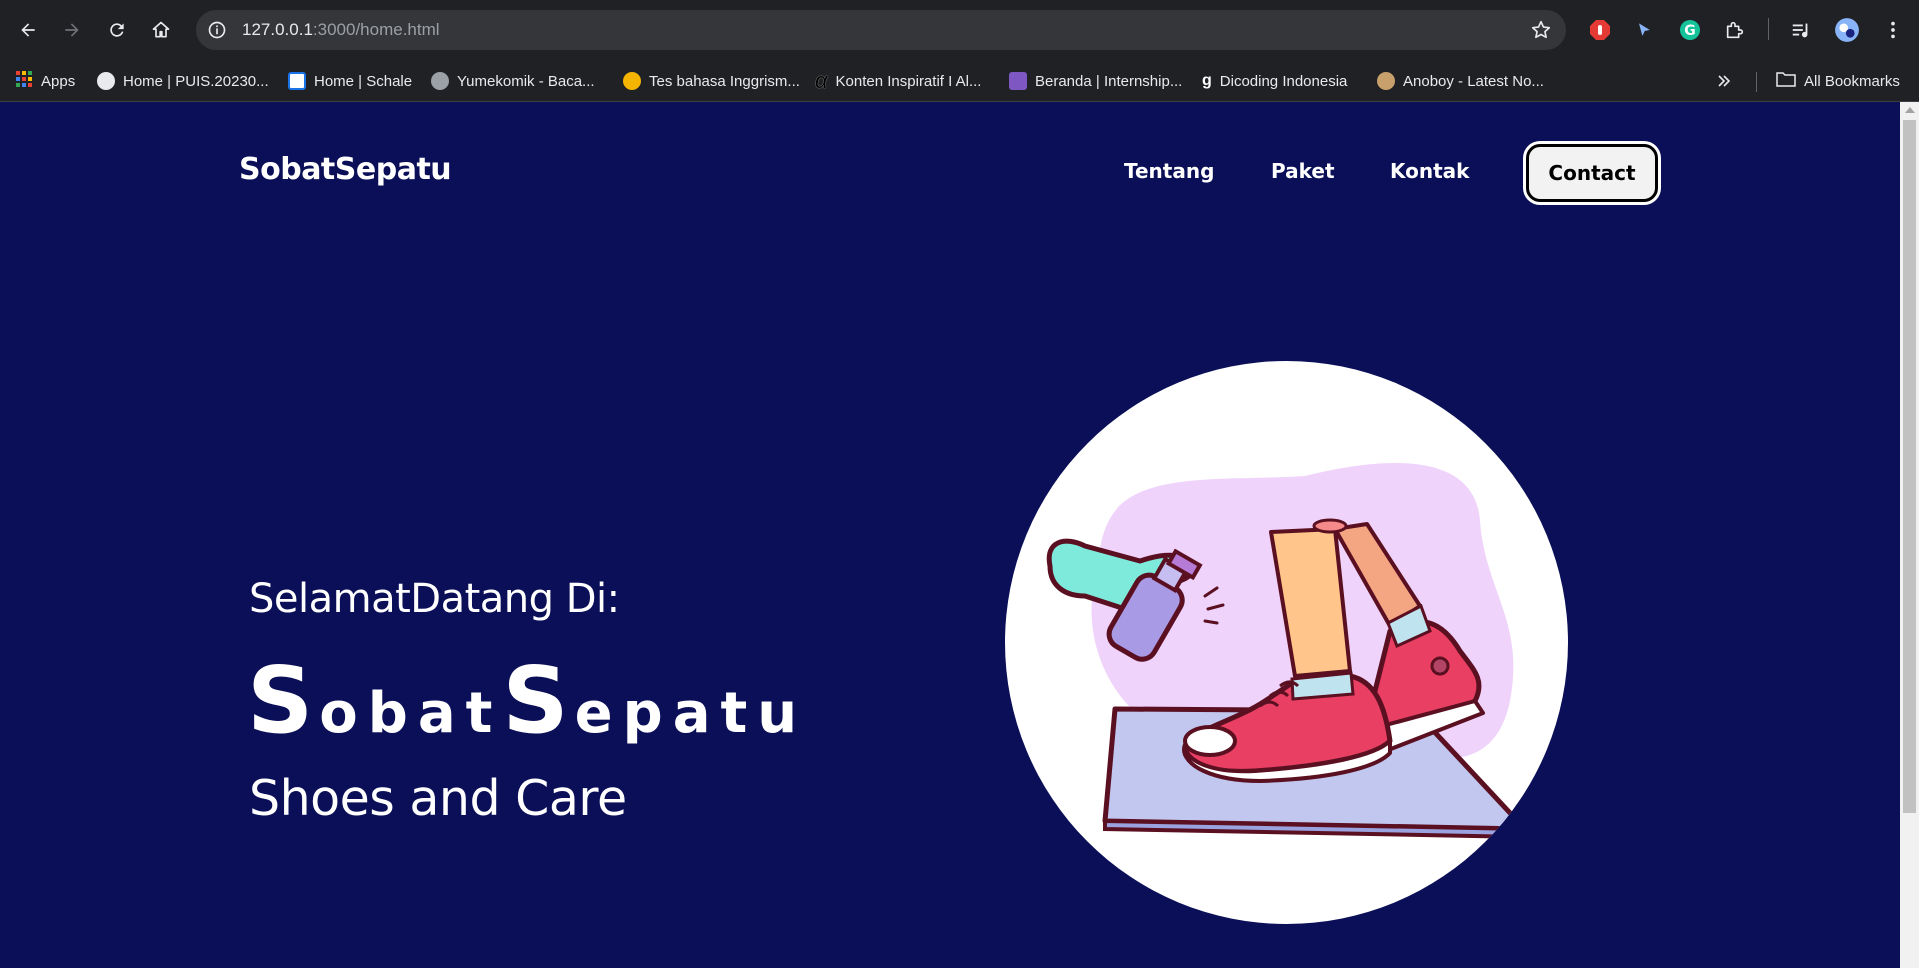  I want to click on scroll-up-arrow-icon, so click(1910, 110).